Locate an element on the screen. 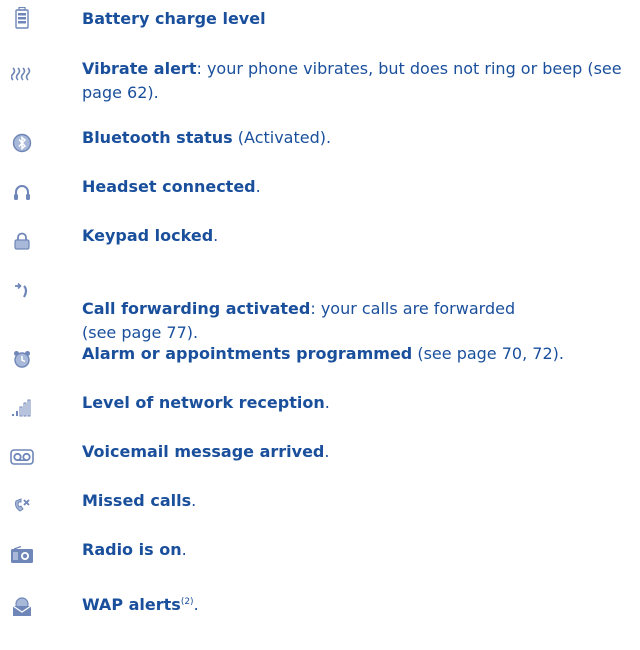  item-text: Headset connected. is located at coordinates (357, 187).